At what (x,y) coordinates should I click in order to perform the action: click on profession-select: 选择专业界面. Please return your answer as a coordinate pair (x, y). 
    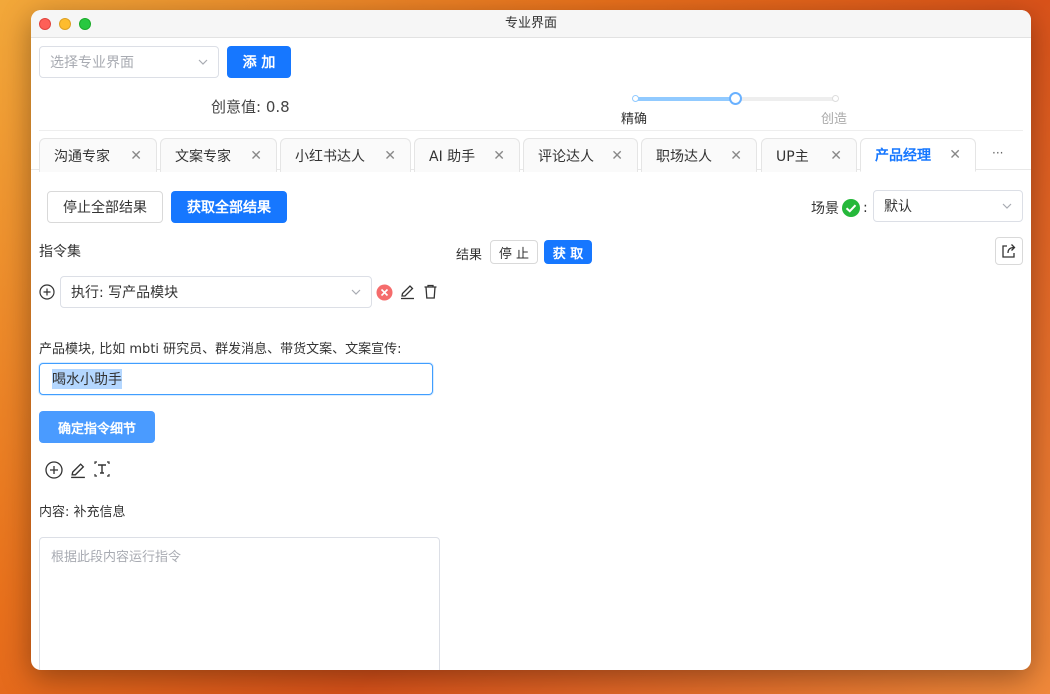
    Looking at the image, I should click on (129, 62).